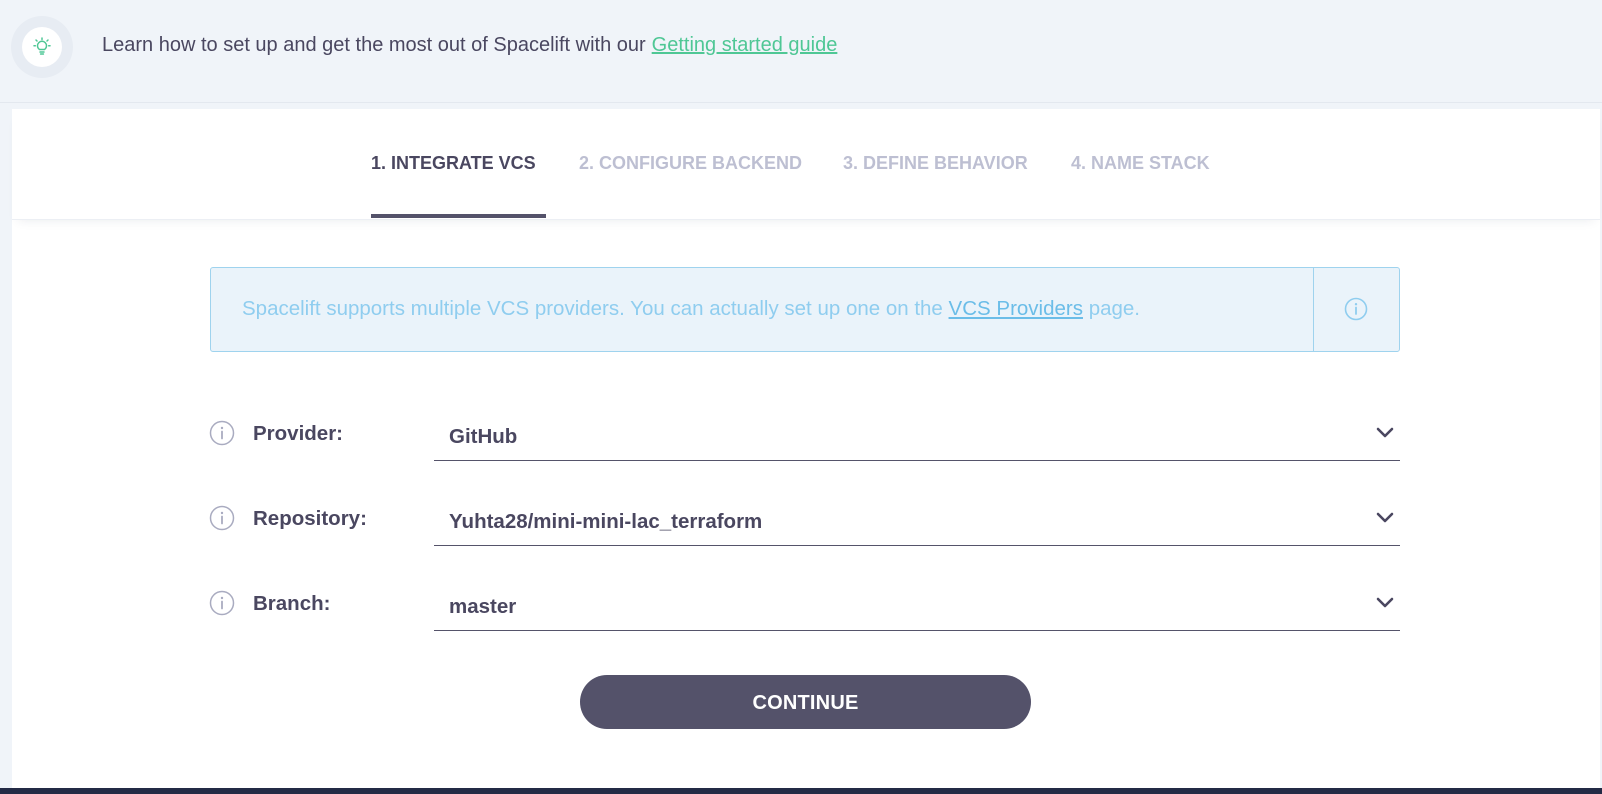  What do you see at coordinates (917, 521) in the screenshot?
I see `repository-select: Yuhta28/mini-mini-lac_terraform` at bounding box center [917, 521].